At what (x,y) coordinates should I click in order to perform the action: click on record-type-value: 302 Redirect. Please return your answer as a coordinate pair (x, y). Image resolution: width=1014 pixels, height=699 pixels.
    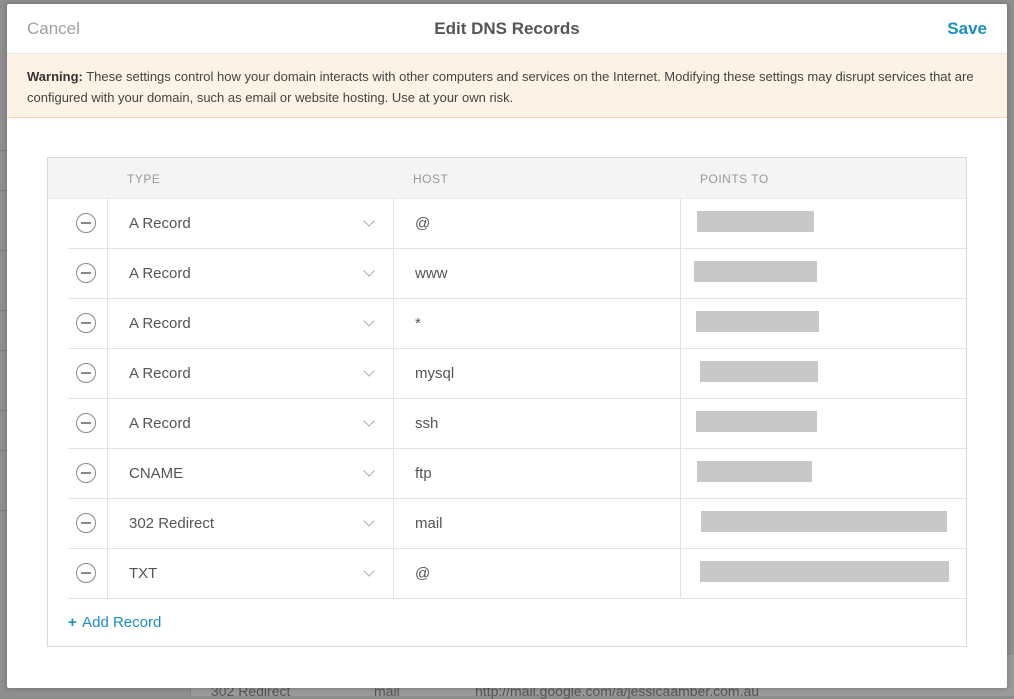
    Looking at the image, I should click on (172, 523).